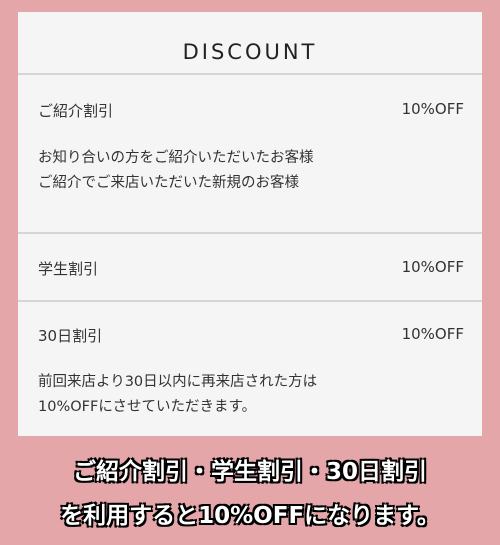 The height and width of the screenshot is (545, 500). Describe the element at coordinates (250, 516) in the screenshot. I see `caption-line-2: を利用すると10%OFFになります。` at that location.